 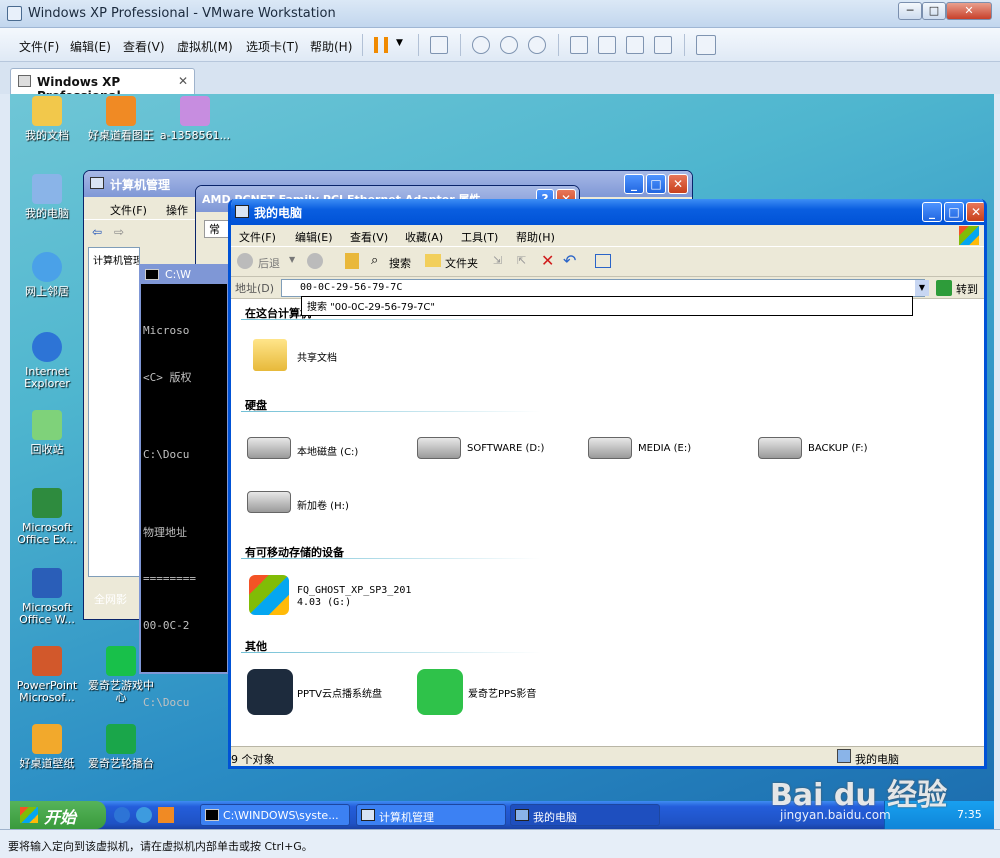 I want to click on snapshot-manager-icon, so click(x=537, y=45).